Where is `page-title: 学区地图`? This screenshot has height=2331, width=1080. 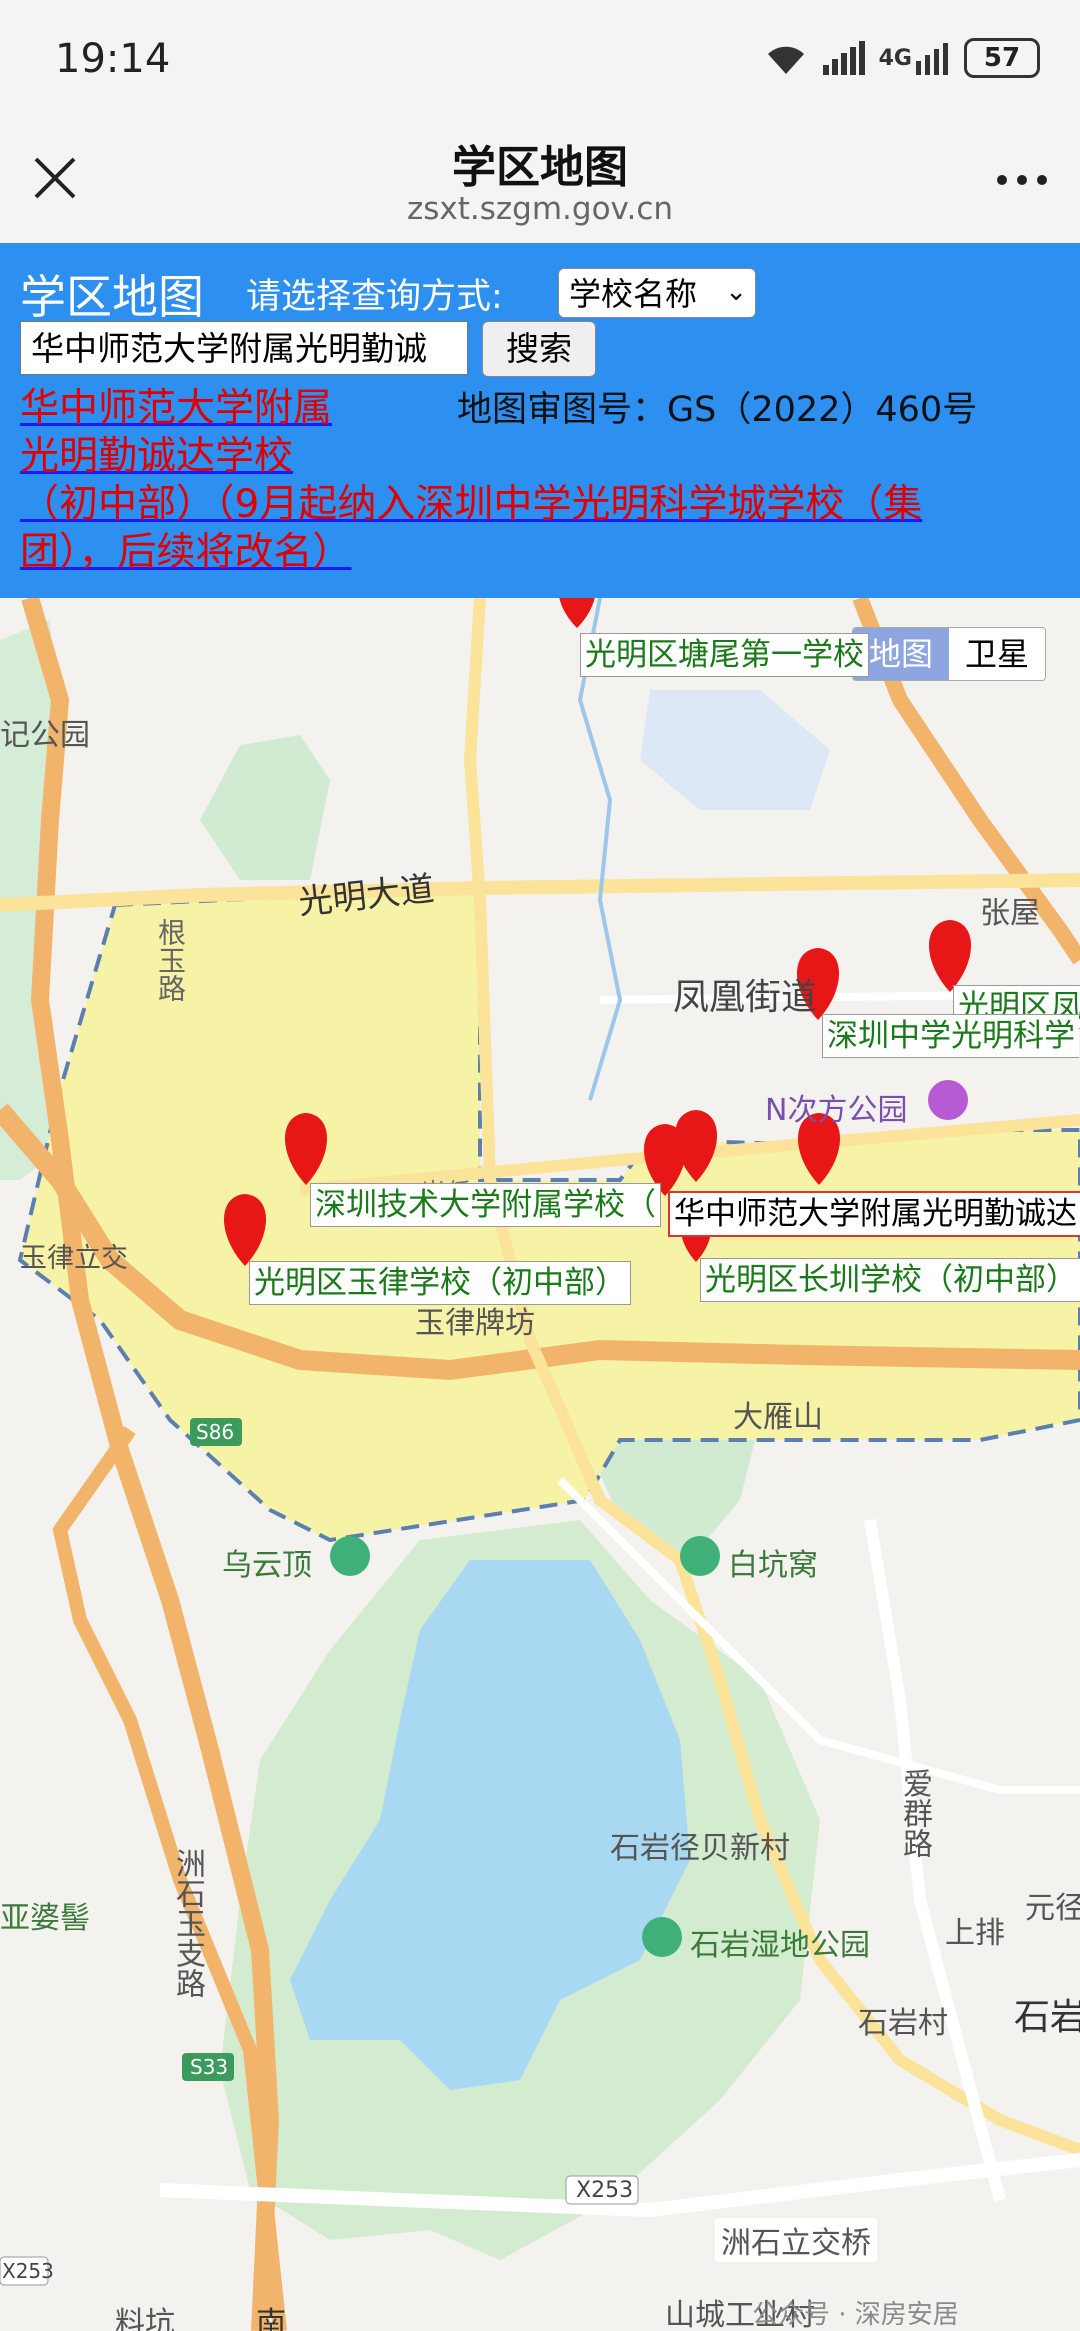
page-title: 学区地图 is located at coordinates (540, 167).